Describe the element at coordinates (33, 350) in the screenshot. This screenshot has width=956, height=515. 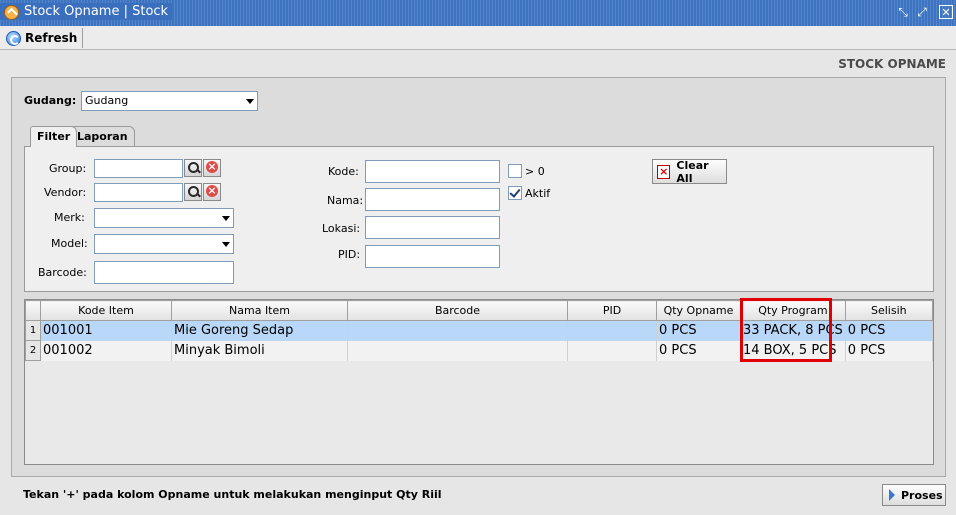
I see `row-number: 2` at that location.